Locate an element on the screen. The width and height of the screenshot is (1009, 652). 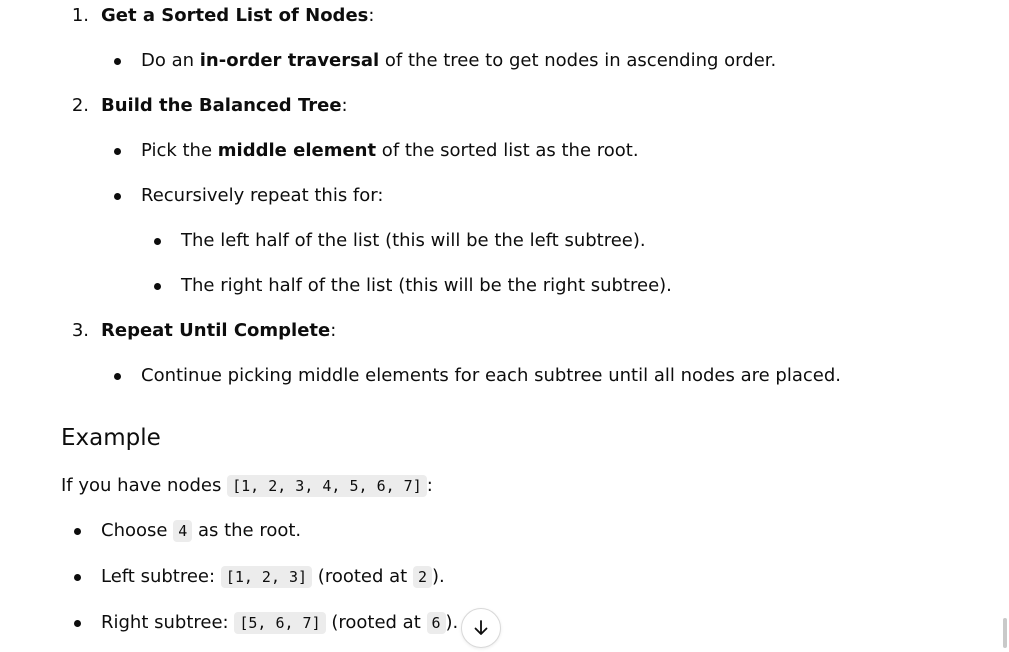
scrollbar-thumb is located at coordinates (1005, 633).